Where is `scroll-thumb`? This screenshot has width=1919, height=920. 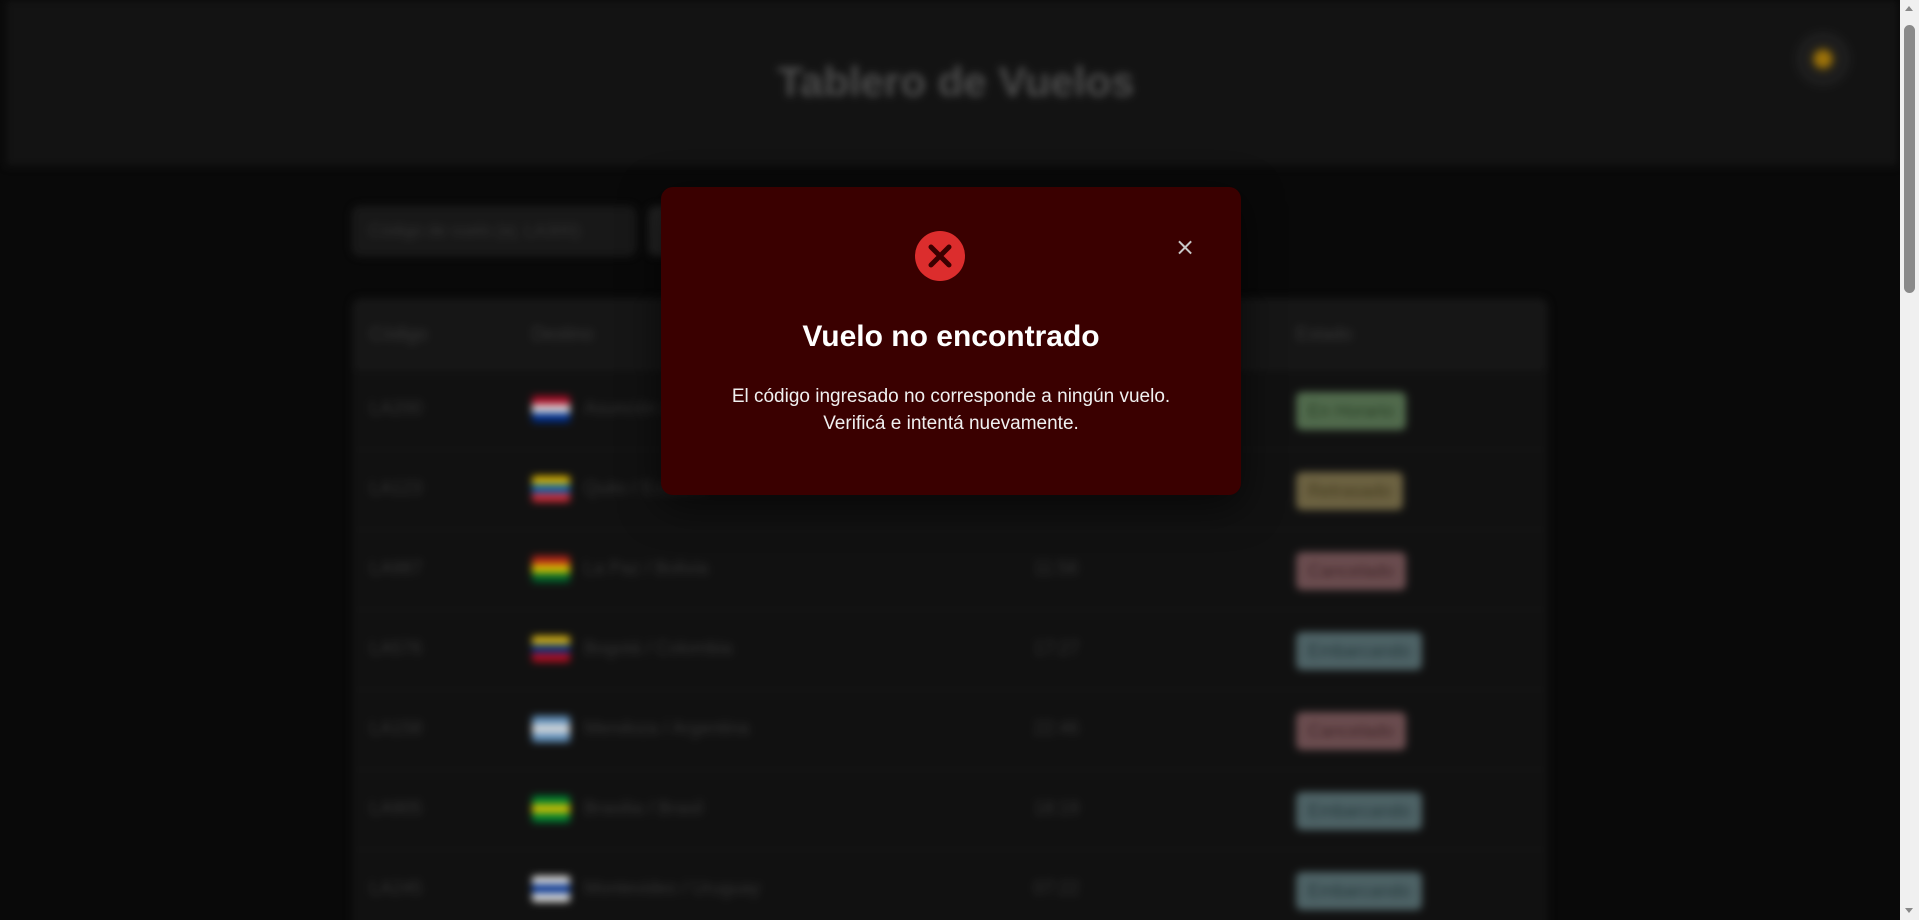 scroll-thumb is located at coordinates (1909, 159).